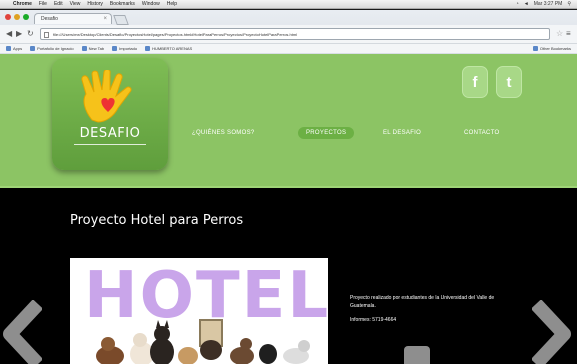 The height and width of the screenshot is (364, 577). I want to click on bookmark-item: HUMBERTO ARENAS, so click(168, 48).